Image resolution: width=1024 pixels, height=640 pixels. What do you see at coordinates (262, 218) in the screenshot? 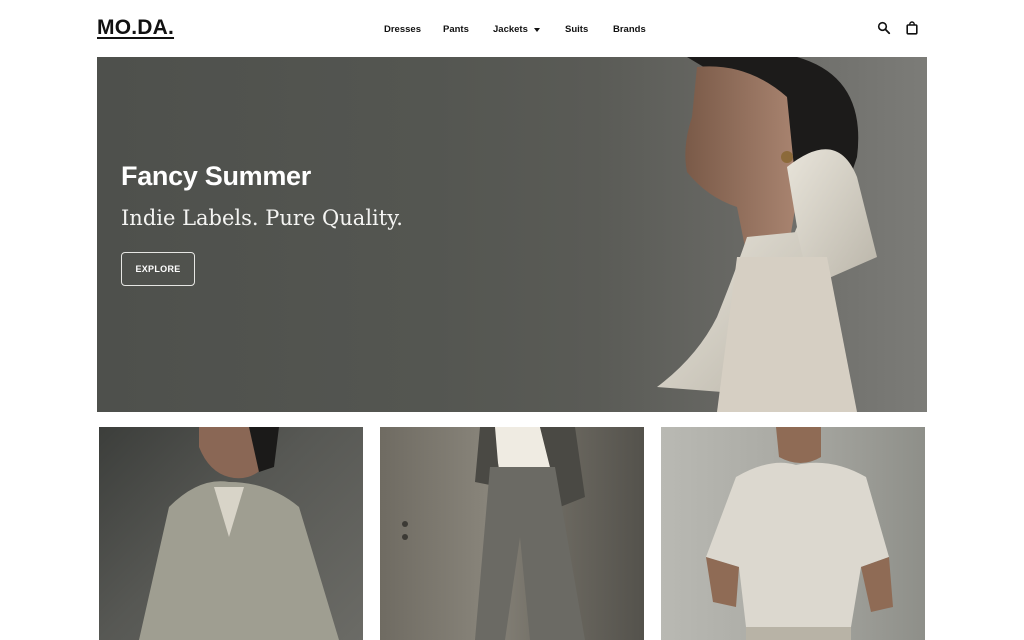
I see `hero-subheadline: Indie Labels. Pure Quality.` at bounding box center [262, 218].